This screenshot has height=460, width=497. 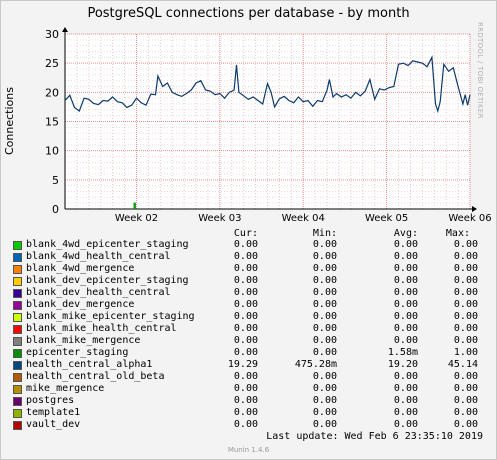 What do you see at coordinates (110, 316) in the screenshot?
I see `legend-series-name: blank_mike_epicenter_staging` at bounding box center [110, 316].